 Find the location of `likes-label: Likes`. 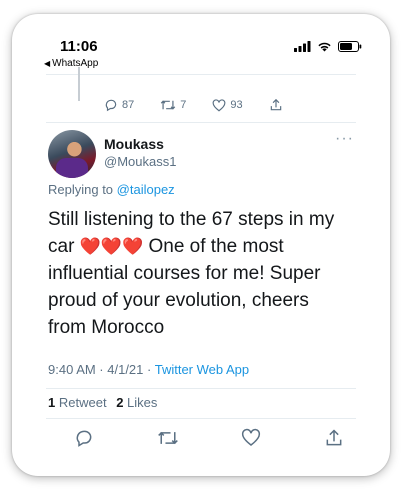

likes-label: Likes is located at coordinates (142, 402).